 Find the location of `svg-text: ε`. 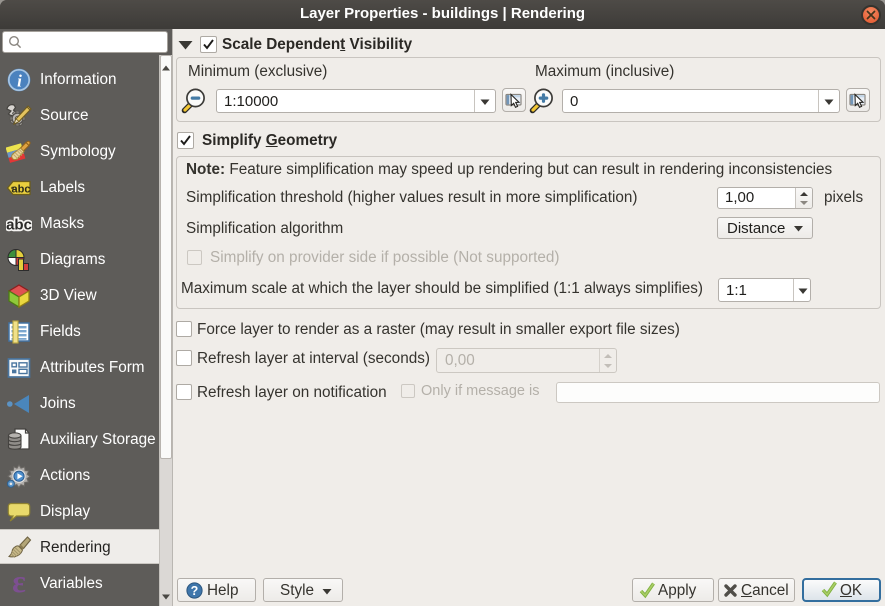

svg-text: ε is located at coordinates (19, 584).